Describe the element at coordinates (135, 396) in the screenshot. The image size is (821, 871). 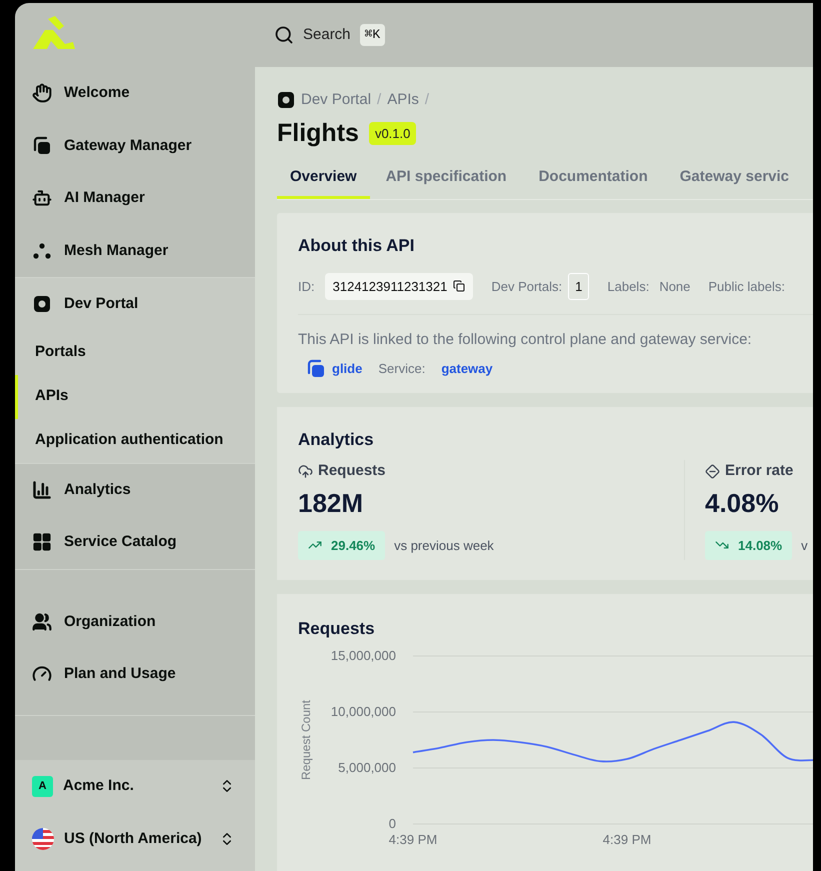
I see `sidebar-subitem: APIs` at that location.